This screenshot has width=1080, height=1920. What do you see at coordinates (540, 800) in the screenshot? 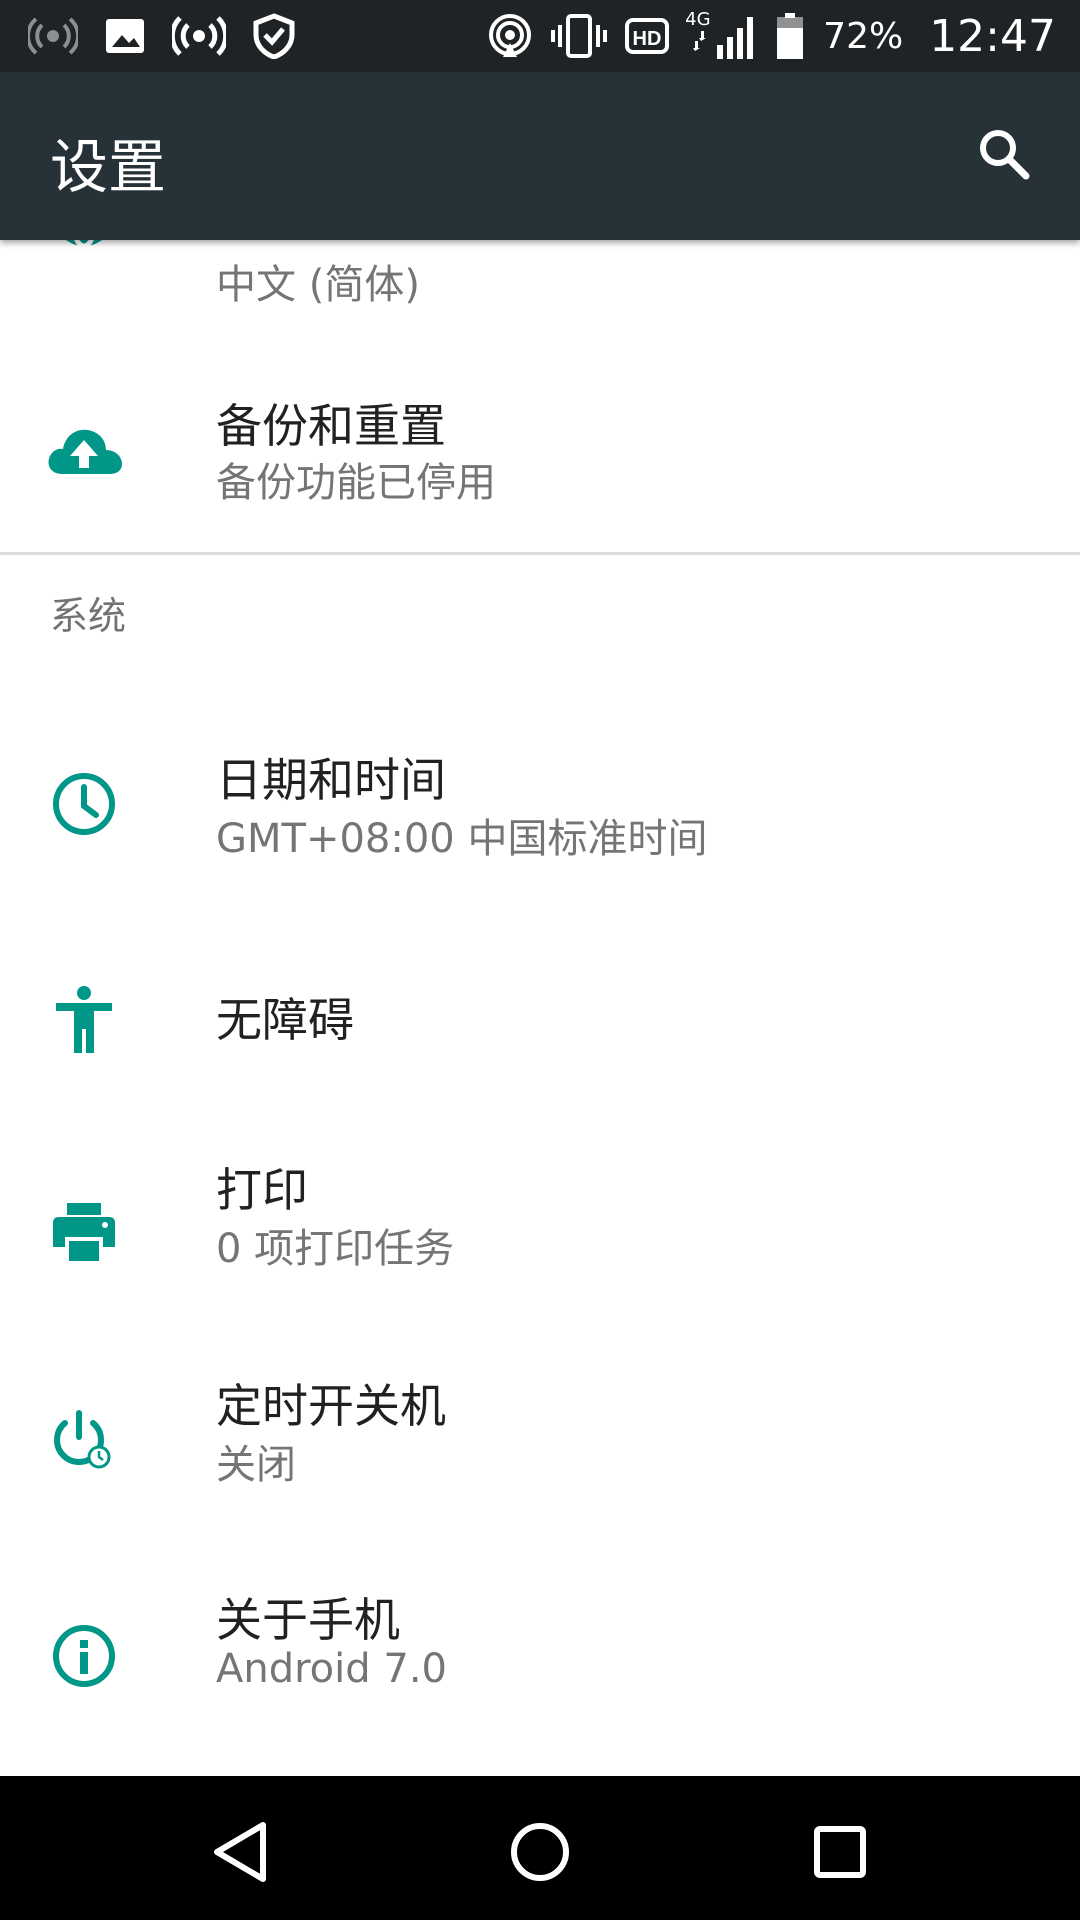
I see `settings-item-date-time: 日期和时间 GMT+08:00 中国标准时间` at bounding box center [540, 800].